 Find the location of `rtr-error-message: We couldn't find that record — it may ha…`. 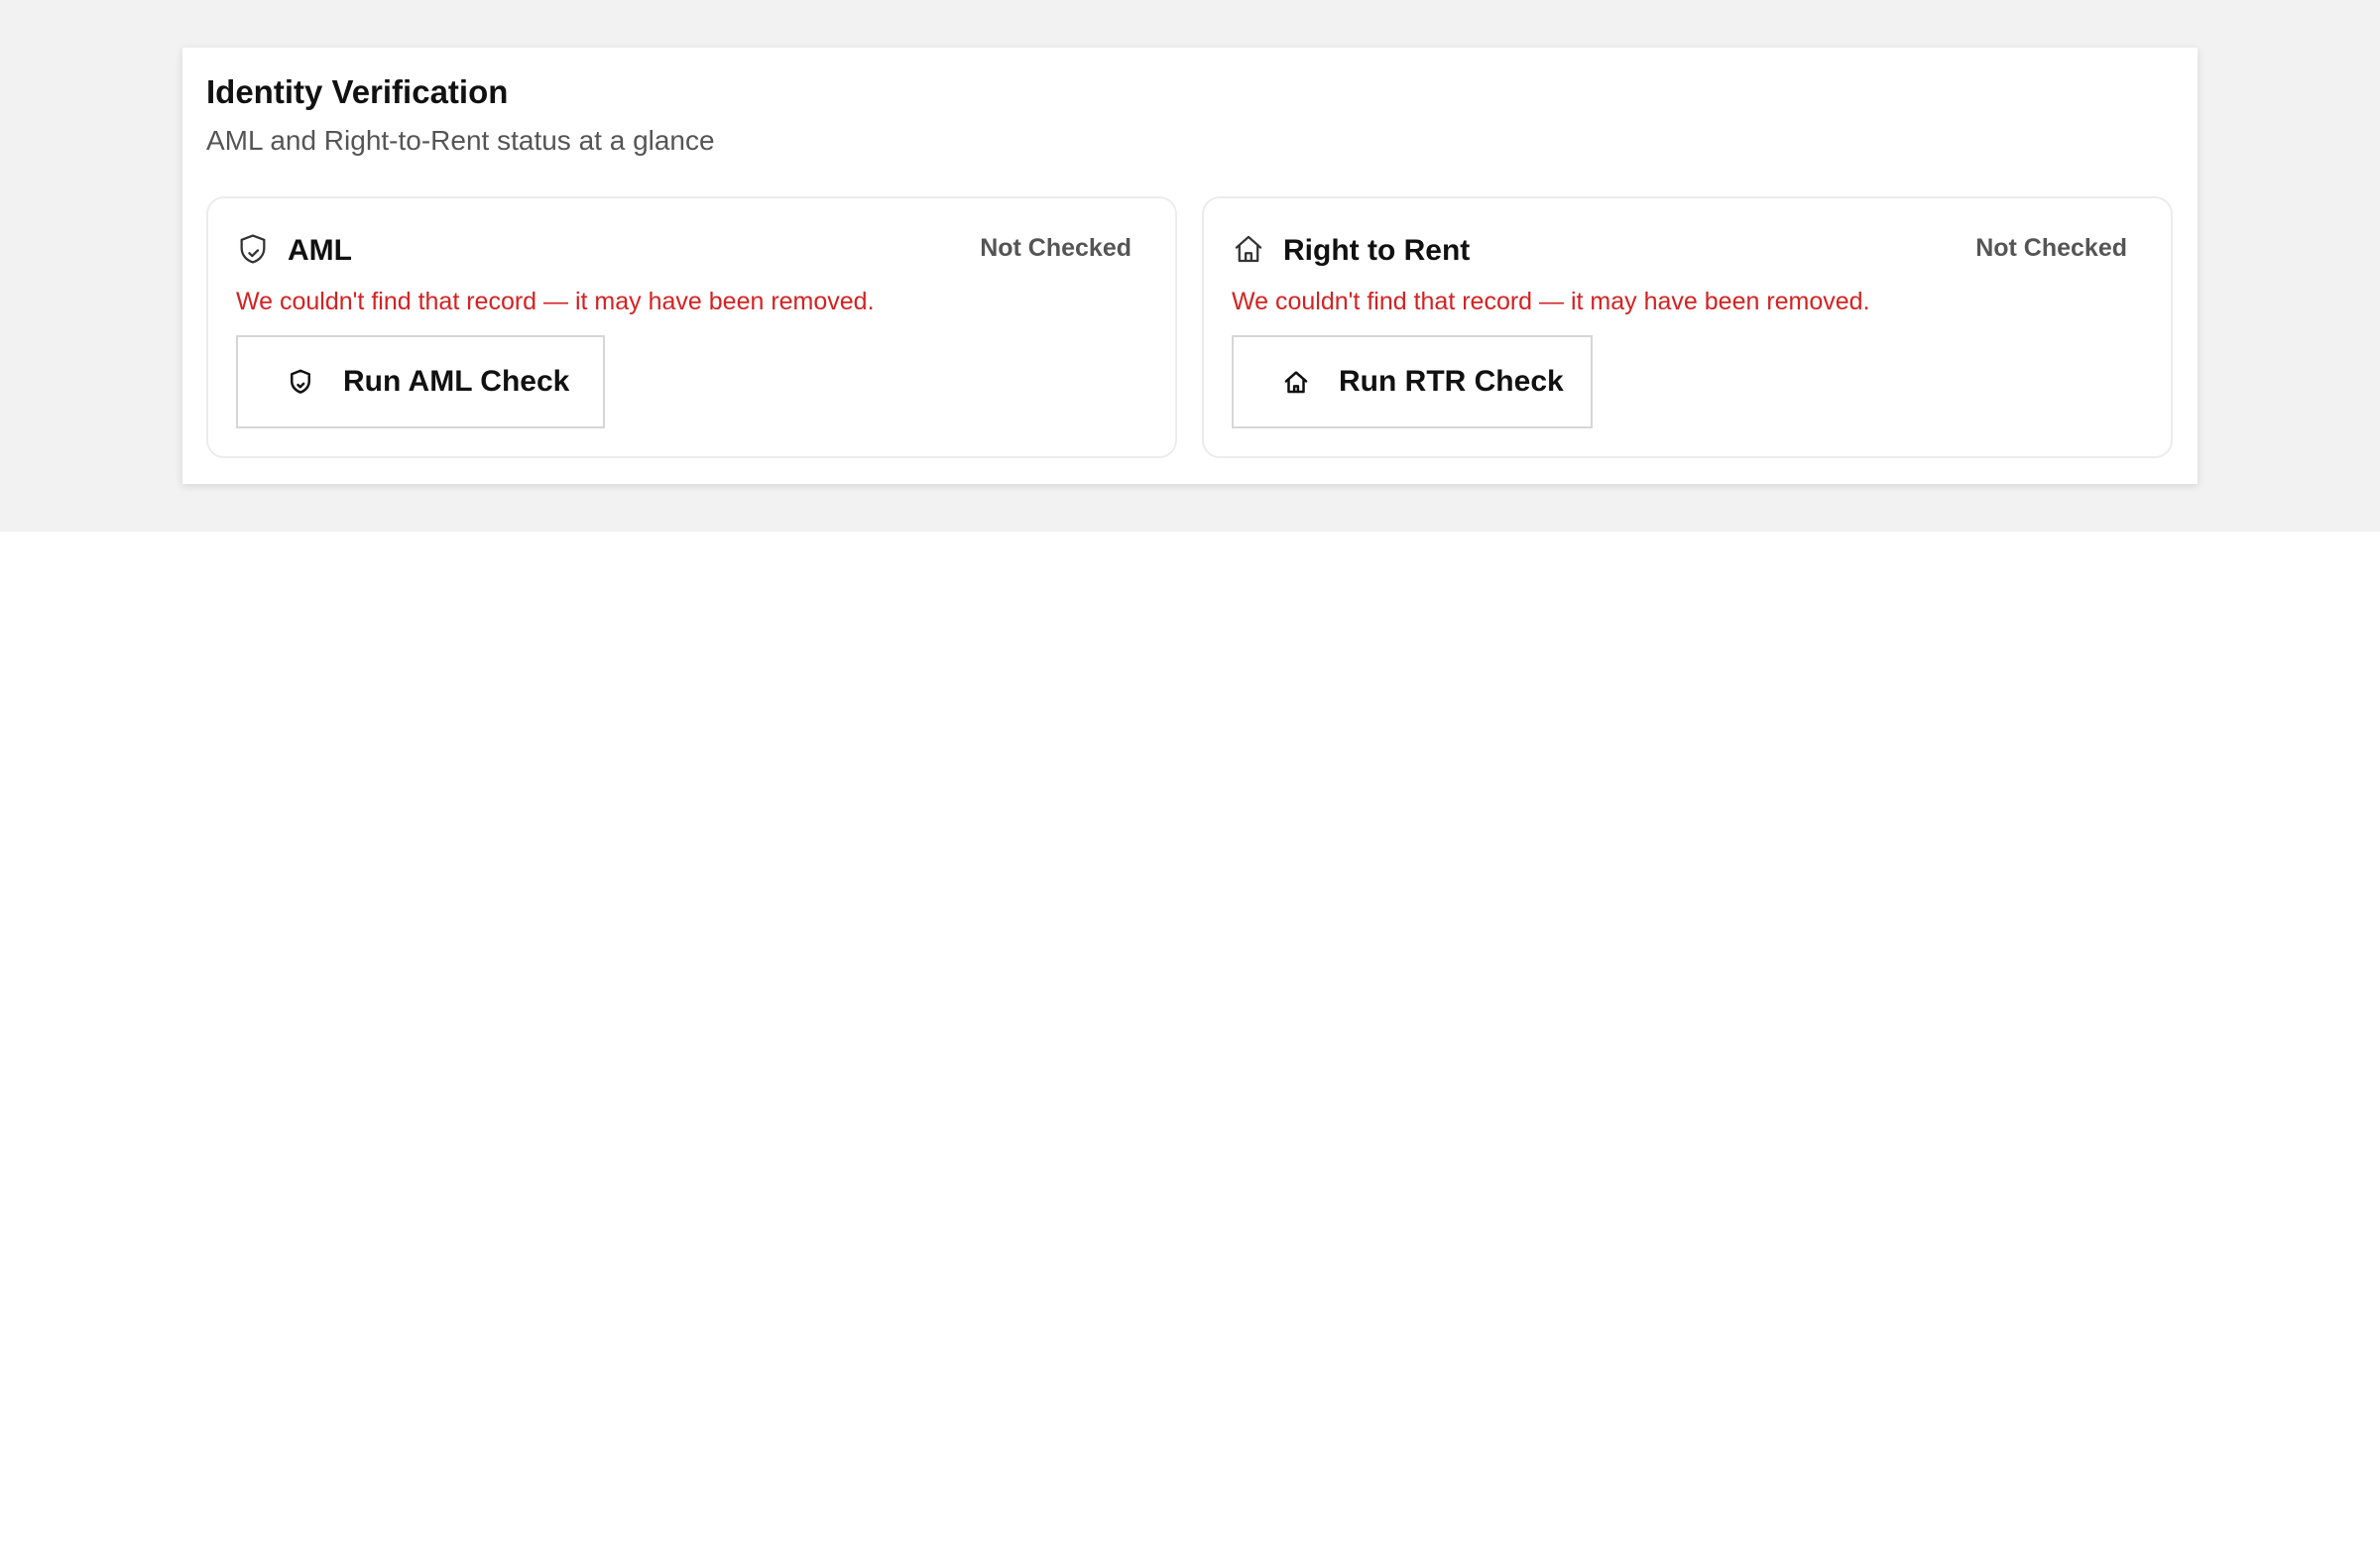

rtr-error-message: We couldn't find that record — it may ha… is located at coordinates (1551, 301).